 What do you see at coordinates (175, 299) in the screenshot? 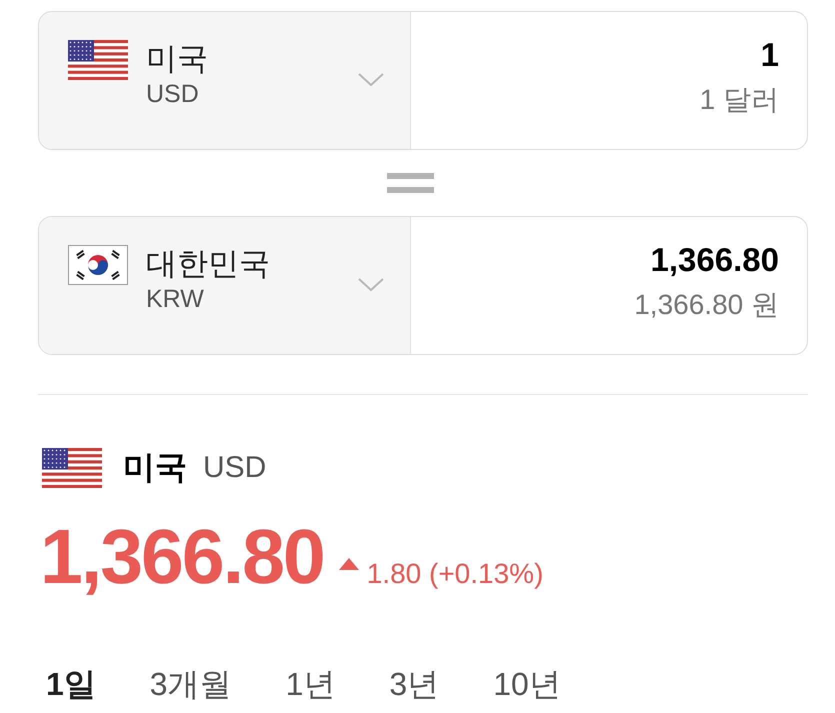
I see `currency-code: KRW` at bounding box center [175, 299].